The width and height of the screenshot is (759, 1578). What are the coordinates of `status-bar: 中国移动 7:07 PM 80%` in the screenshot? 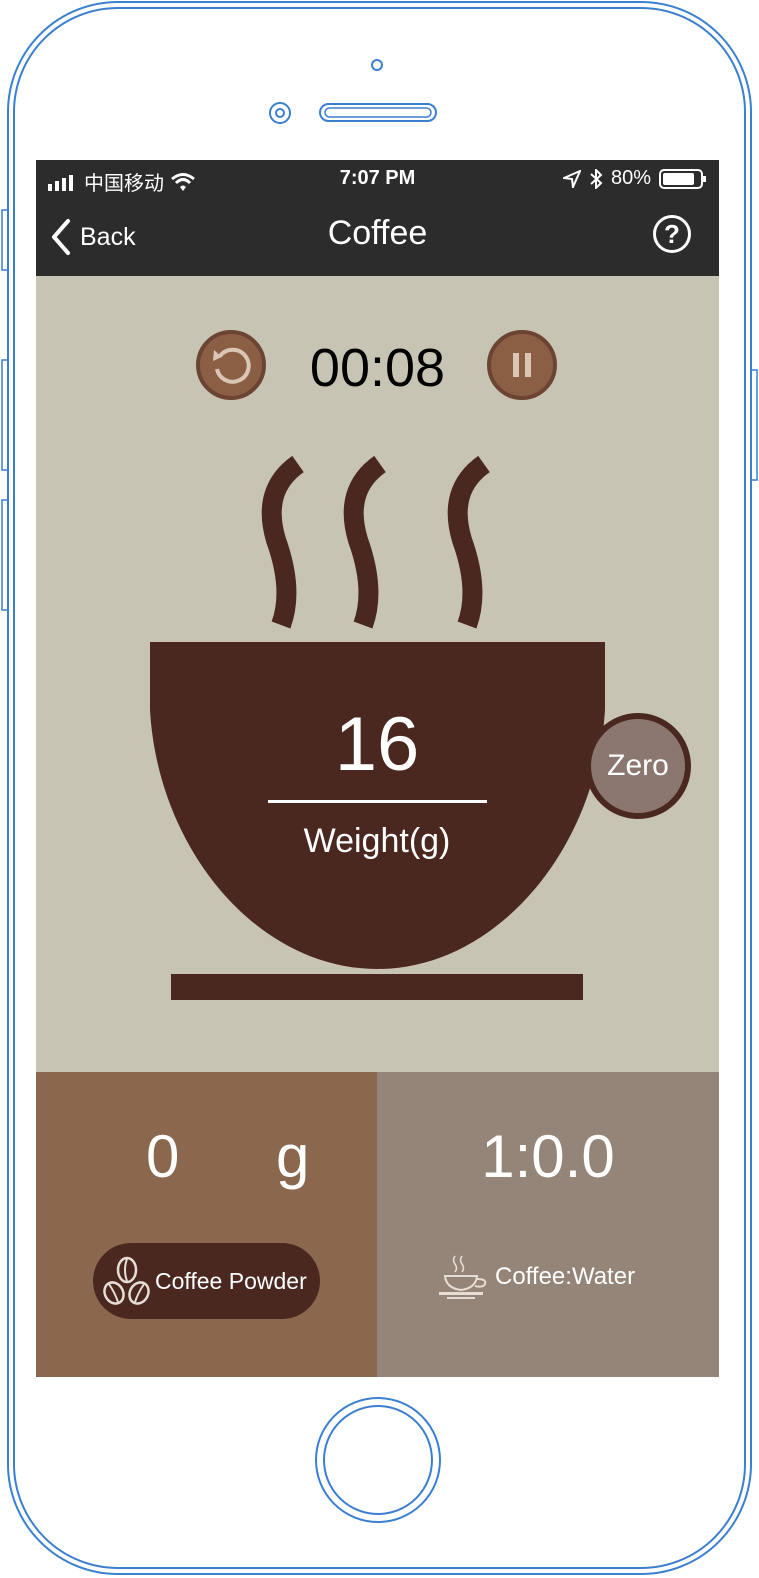 It's located at (377, 179).